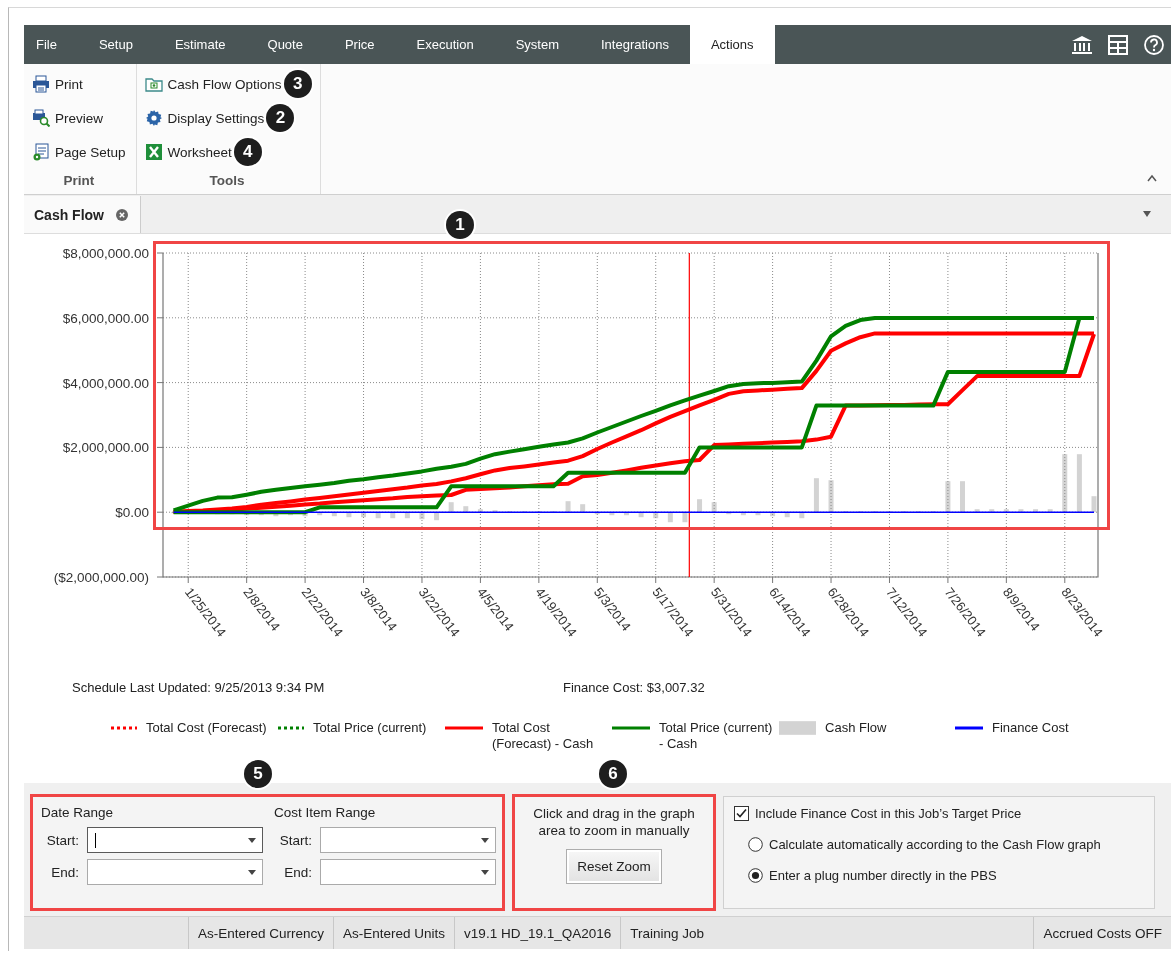  I want to click on legend-label: Total Cost (Forecast) - Cash, so click(543, 736).